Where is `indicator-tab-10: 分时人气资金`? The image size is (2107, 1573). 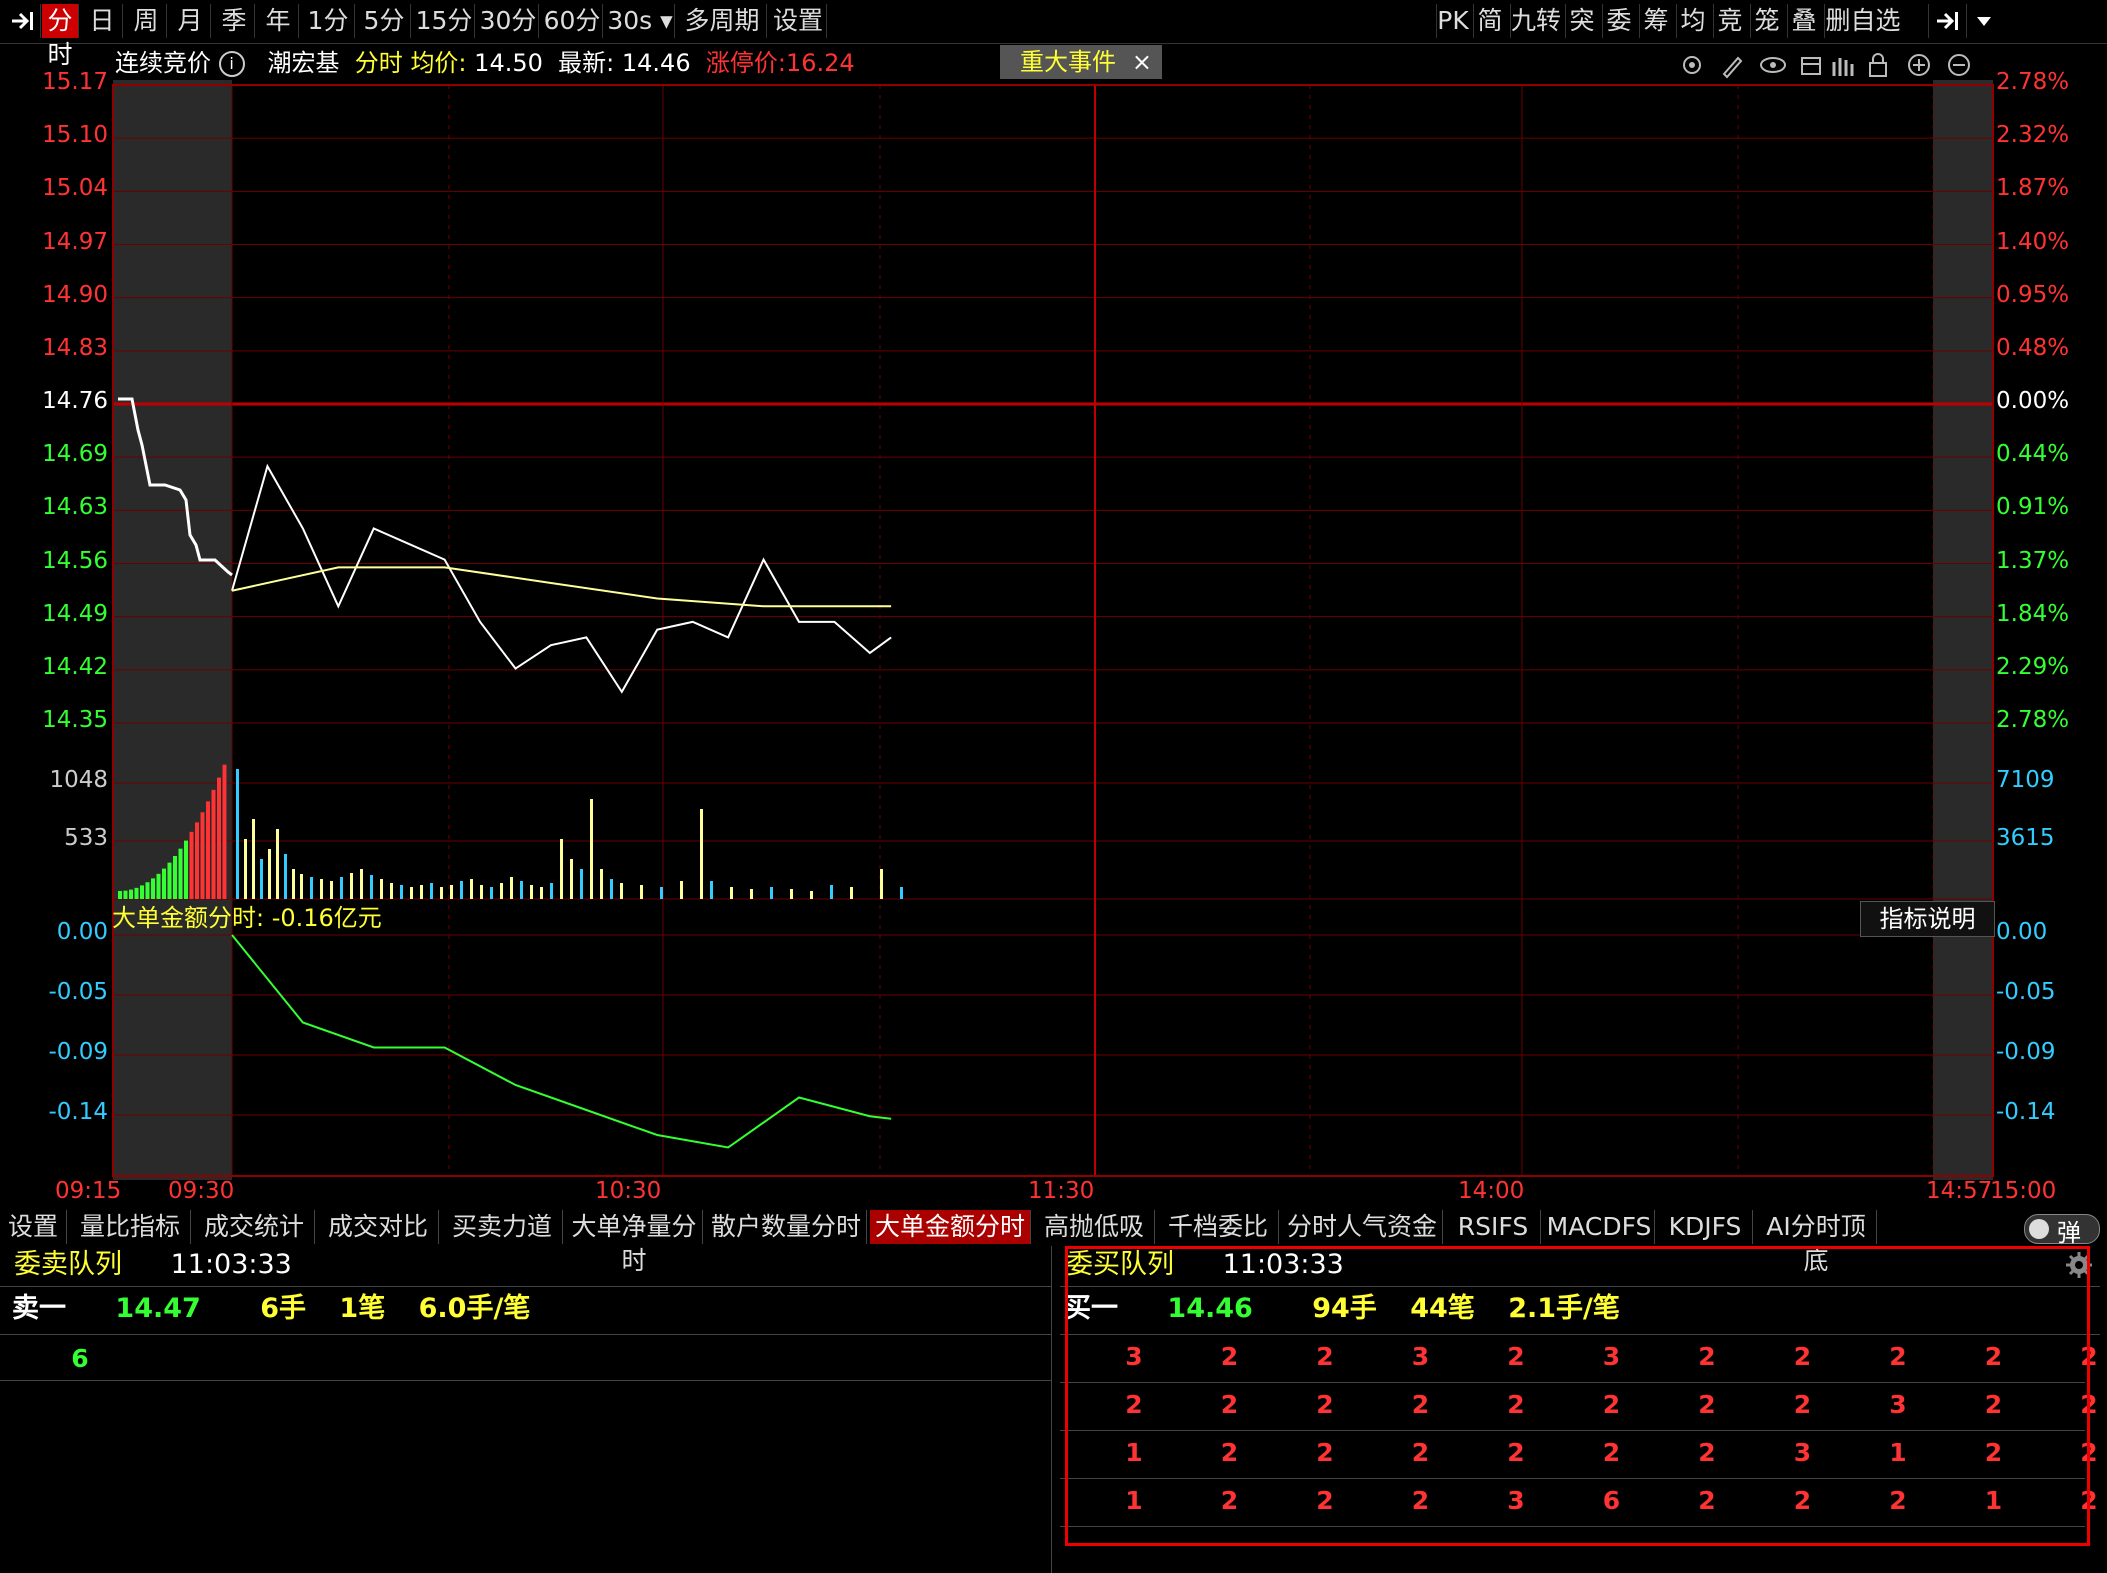
indicator-tab-10: 分时人气资金 is located at coordinates (1362, 1227).